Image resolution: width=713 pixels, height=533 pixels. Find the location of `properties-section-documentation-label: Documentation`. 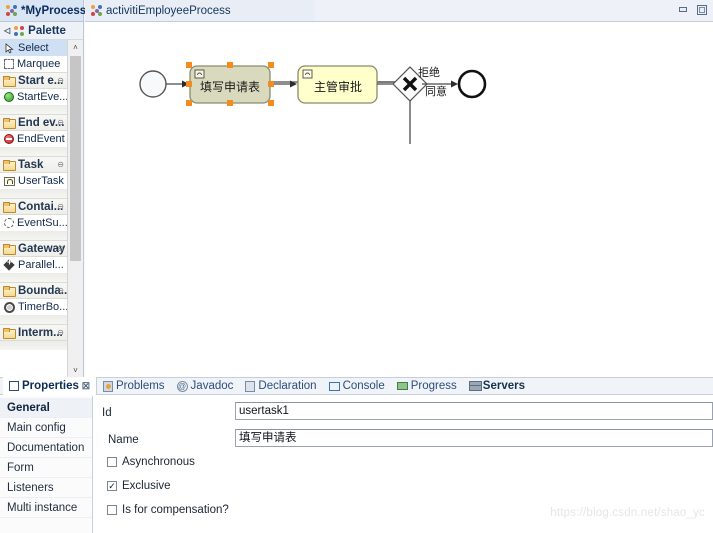

properties-section-documentation-label: Documentation is located at coordinates (46, 448).